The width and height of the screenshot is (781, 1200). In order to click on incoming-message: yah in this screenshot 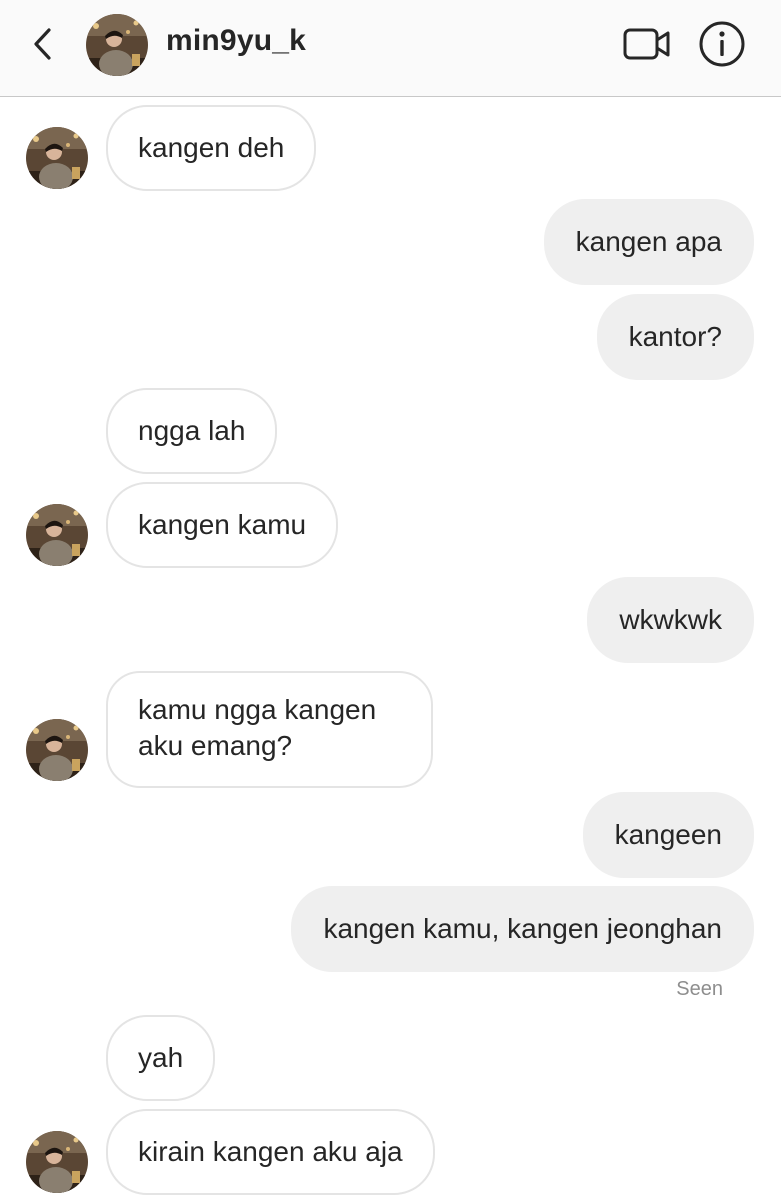, I will do `click(161, 1058)`.